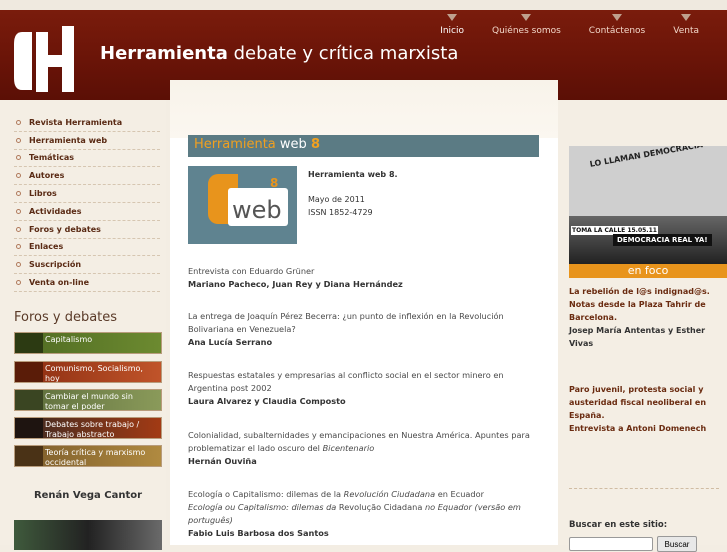 The image size is (727, 552). Describe the element at coordinates (87, 265) in the screenshot. I see `sidebar-item-suscripcion: Suscripción` at that location.